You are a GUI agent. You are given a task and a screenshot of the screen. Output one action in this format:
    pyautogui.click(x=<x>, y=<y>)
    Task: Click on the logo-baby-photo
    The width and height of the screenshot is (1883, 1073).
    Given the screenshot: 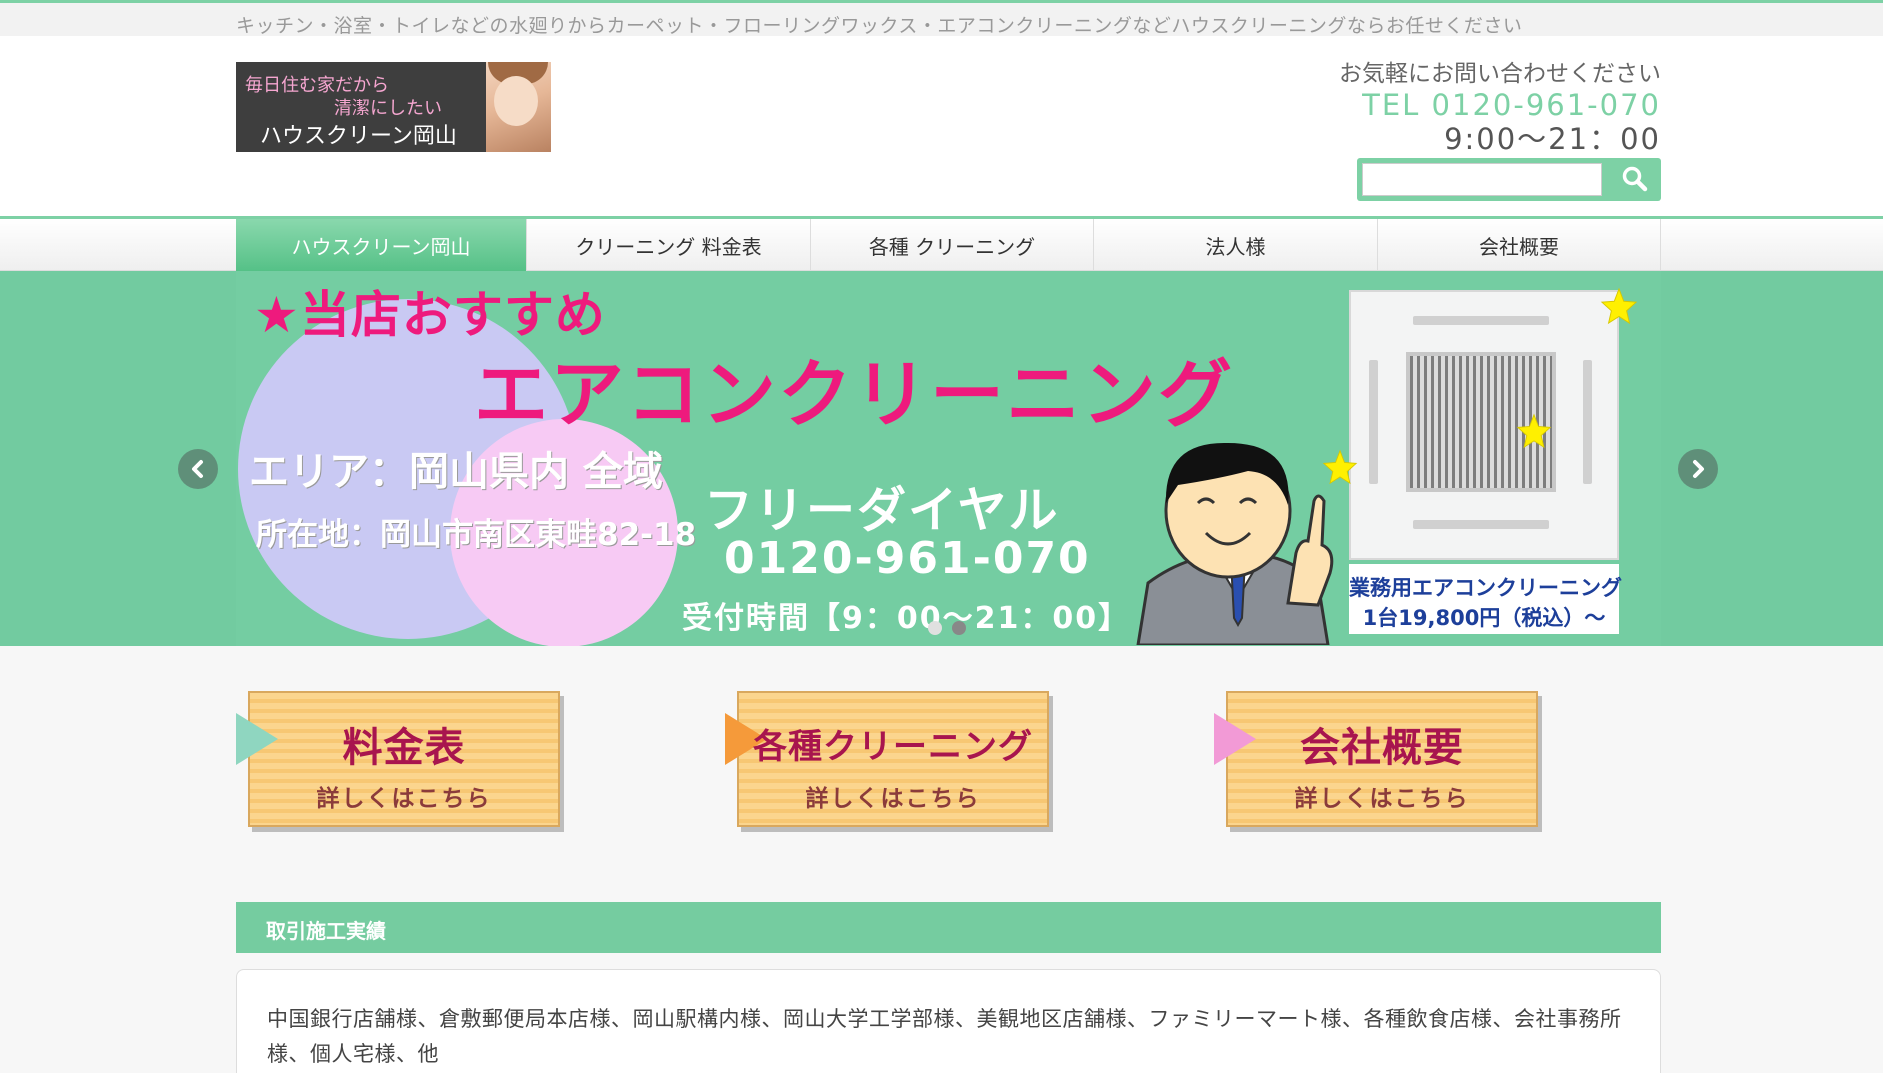 What is the action you would take?
    pyautogui.click(x=518, y=107)
    